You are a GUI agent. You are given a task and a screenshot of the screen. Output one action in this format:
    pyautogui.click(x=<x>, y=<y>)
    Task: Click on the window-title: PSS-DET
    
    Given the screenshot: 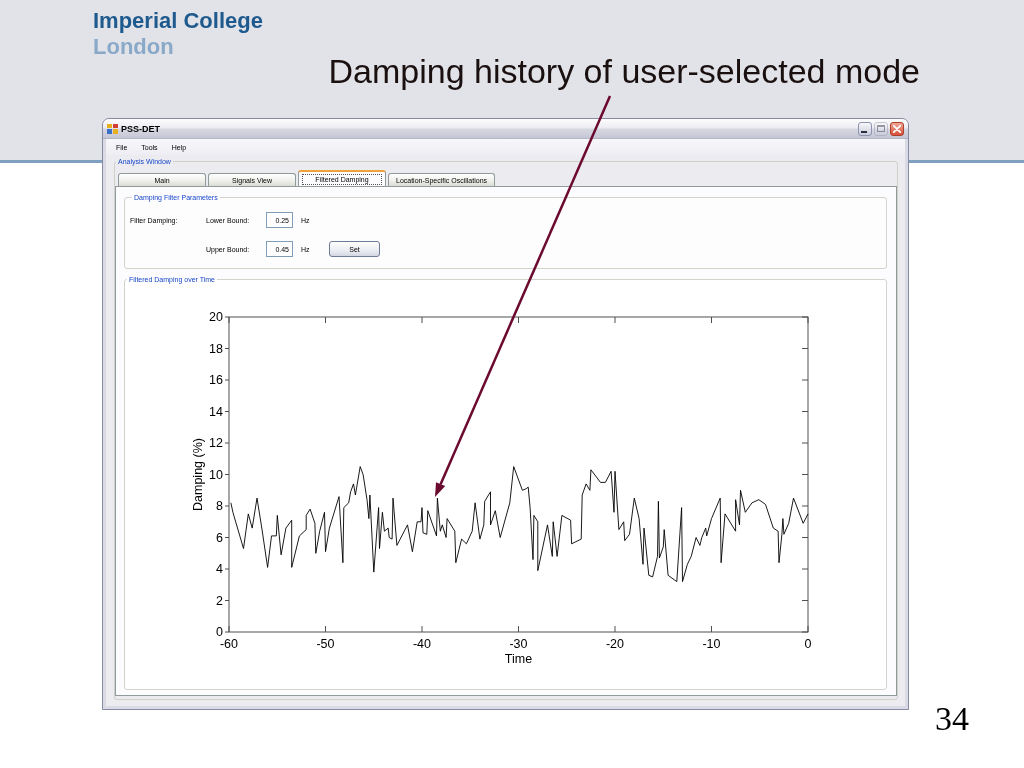 What is the action you would take?
    pyautogui.click(x=140, y=128)
    